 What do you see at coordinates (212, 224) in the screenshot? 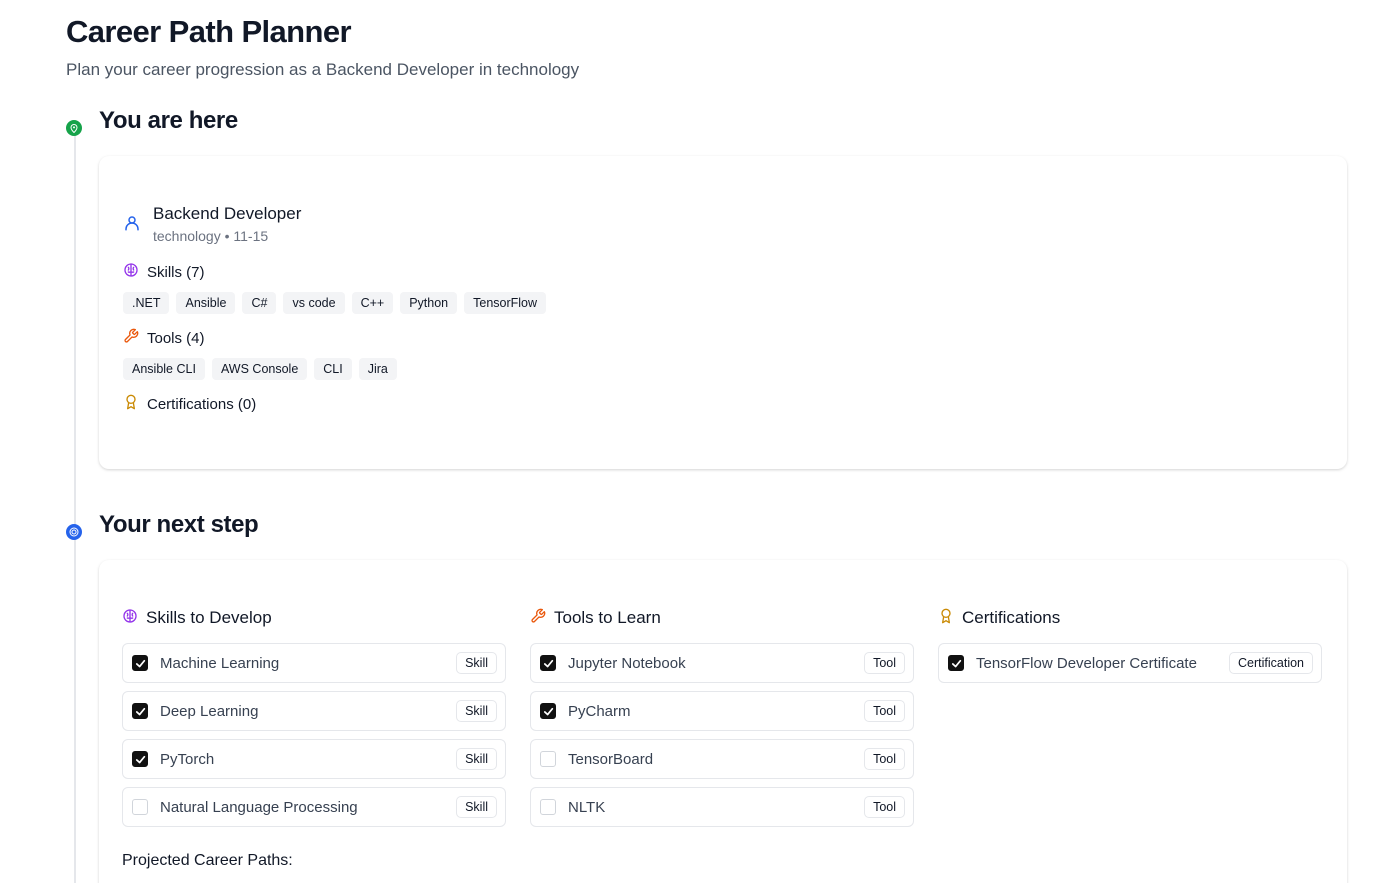
I see `role-row: Backend Developer technology • 11-15` at bounding box center [212, 224].